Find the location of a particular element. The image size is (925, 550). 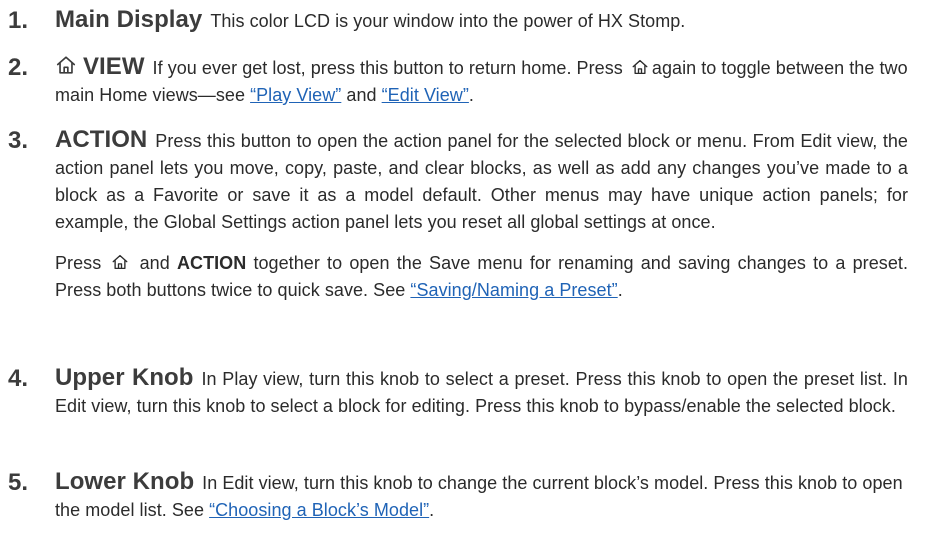

link-play-view: “Play View” is located at coordinates (295, 95).